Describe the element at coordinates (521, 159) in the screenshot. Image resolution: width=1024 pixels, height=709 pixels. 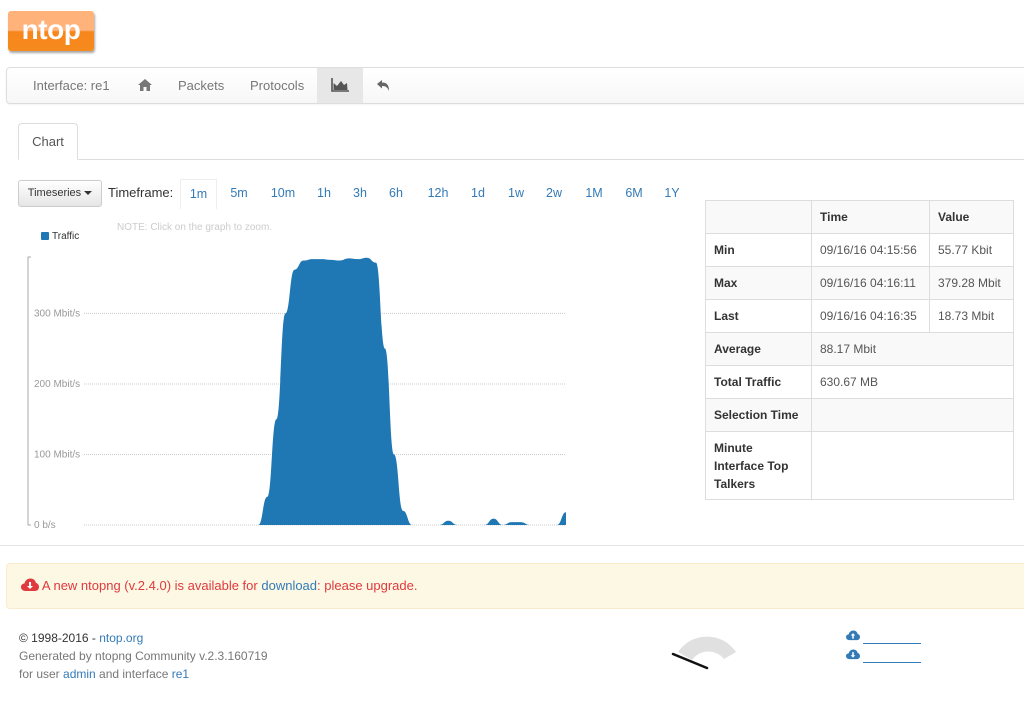
I see `tab-bar-border` at that location.